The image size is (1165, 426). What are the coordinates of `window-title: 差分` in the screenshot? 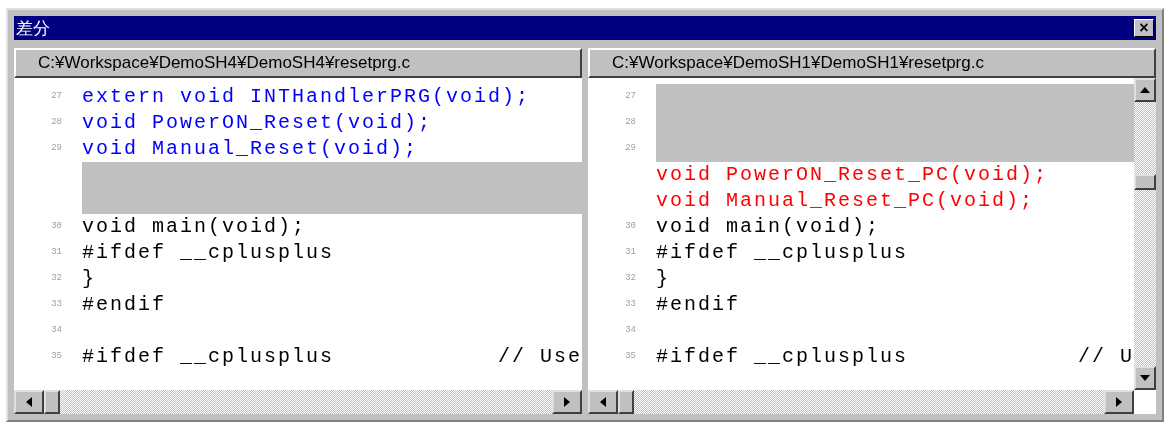 It's located at (33, 28).